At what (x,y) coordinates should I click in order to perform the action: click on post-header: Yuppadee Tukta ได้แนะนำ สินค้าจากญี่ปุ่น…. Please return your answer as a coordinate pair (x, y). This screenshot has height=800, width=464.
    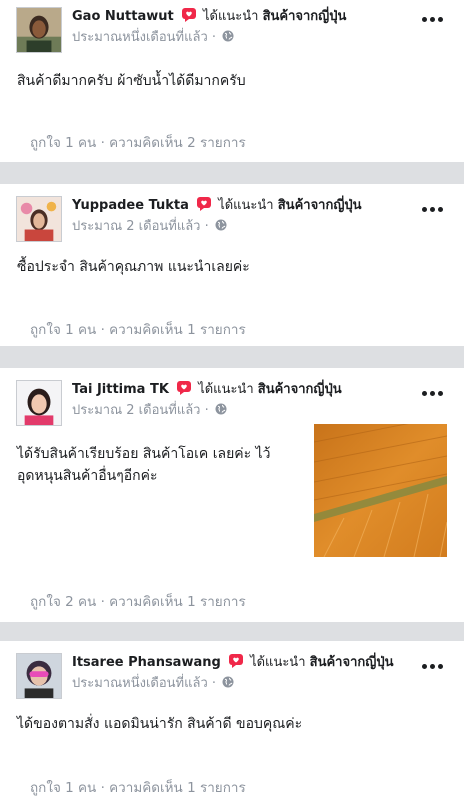
    Looking at the image, I should click on (242, 215).